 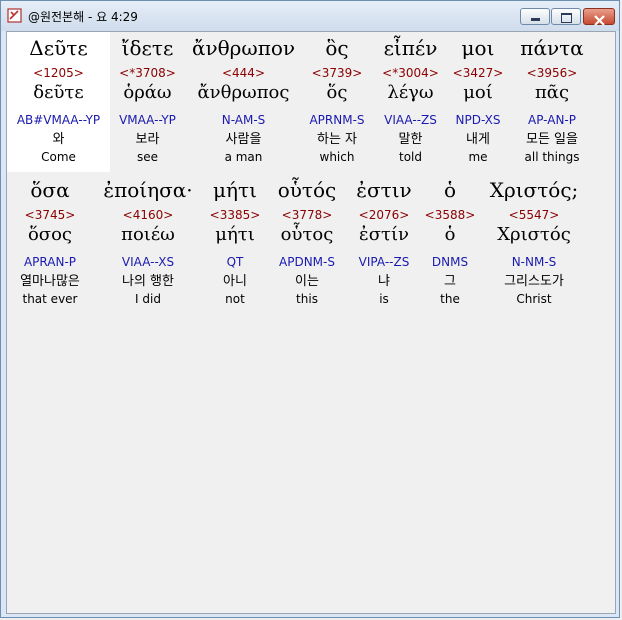 I want to click on close-icon, so click(x=599, y=20).